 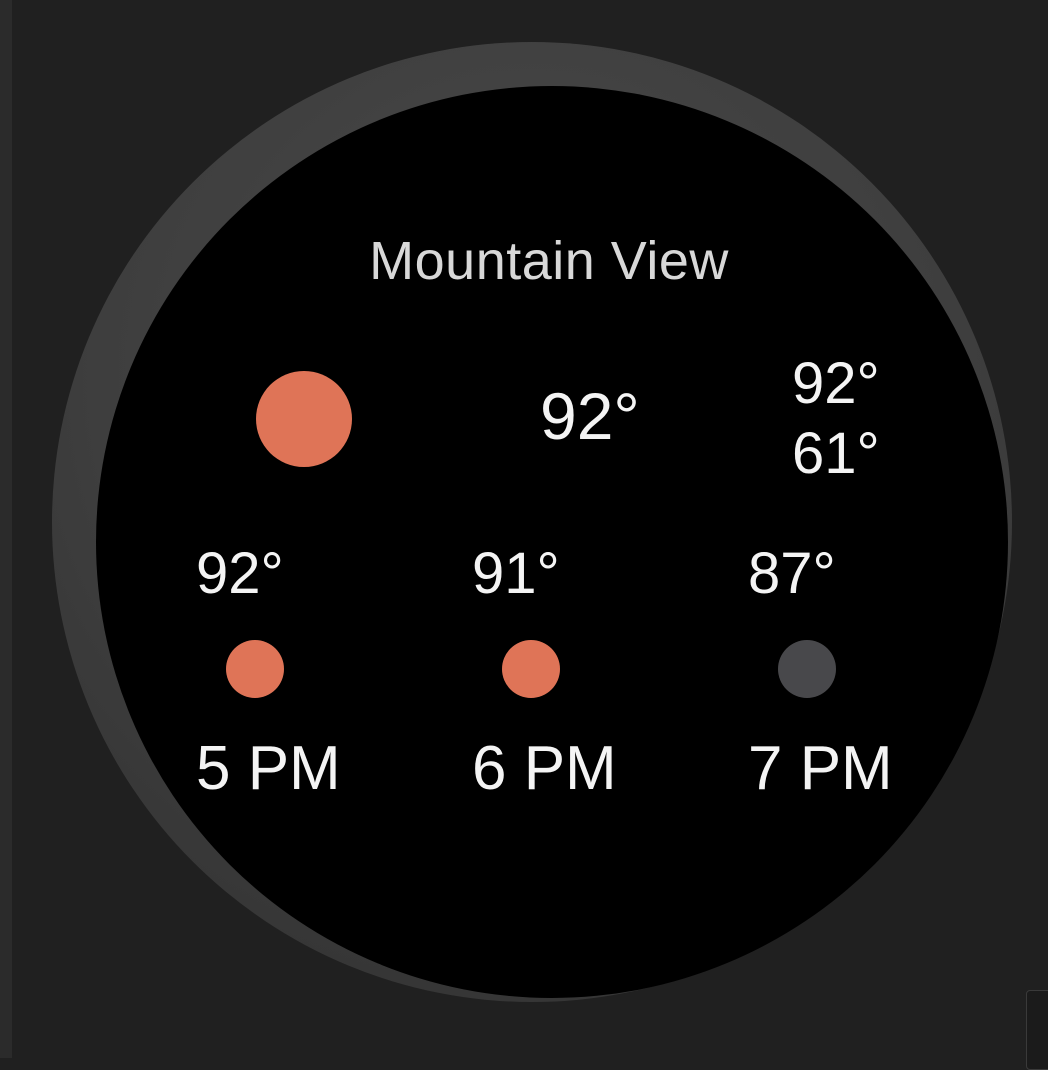 What do you see at coordinates (544, 768) in the screenshot?
I see `hourly-time: 6 PM` at bounding box center [544, 768].